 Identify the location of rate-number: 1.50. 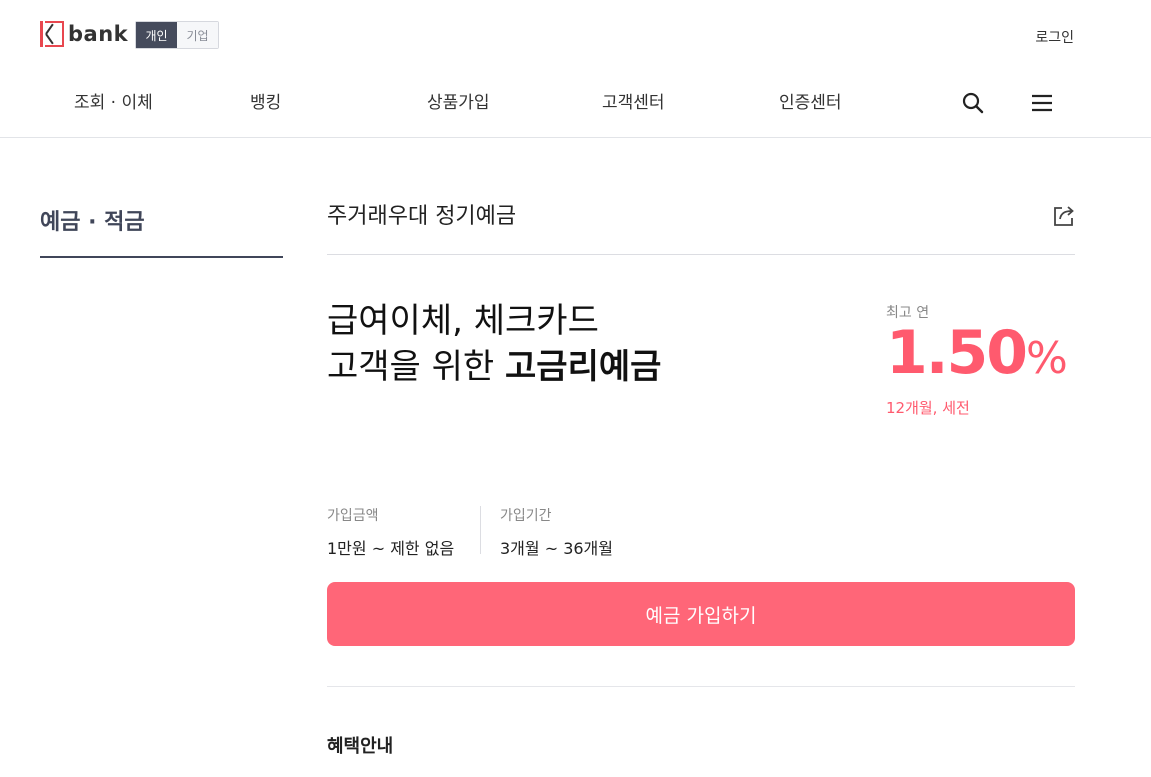
(957, 353).